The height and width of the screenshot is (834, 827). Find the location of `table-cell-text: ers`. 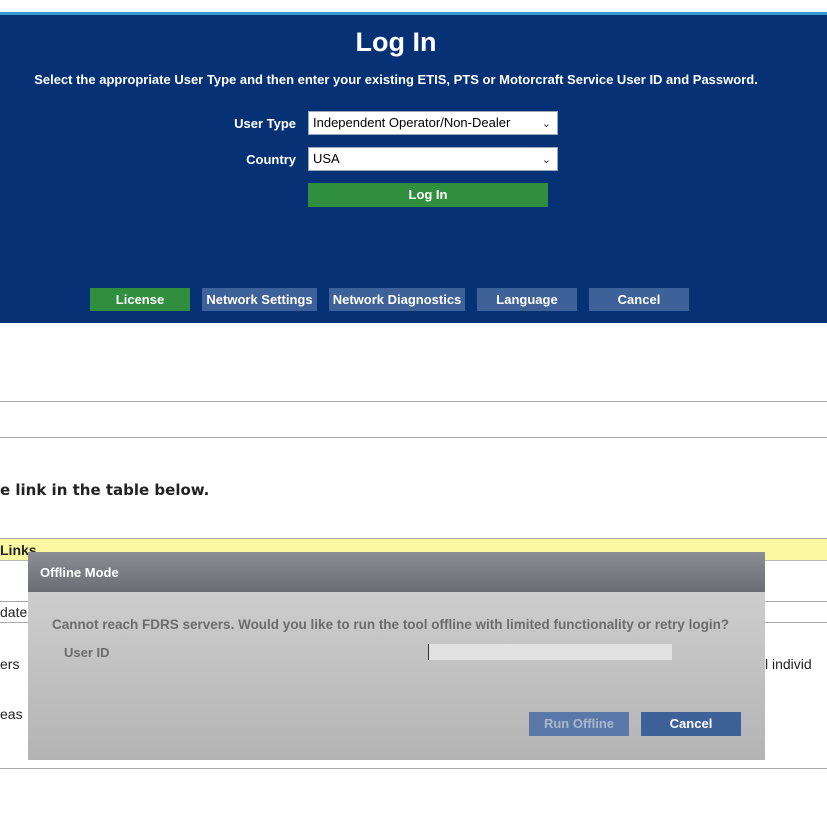

table-cell-text: ers is located at coordinates (10, 664).